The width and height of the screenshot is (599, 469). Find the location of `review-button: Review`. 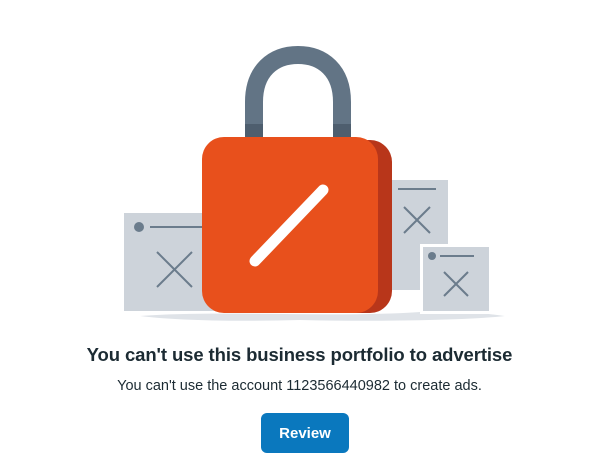

review-button: Review is located at coordinates (305, 433).